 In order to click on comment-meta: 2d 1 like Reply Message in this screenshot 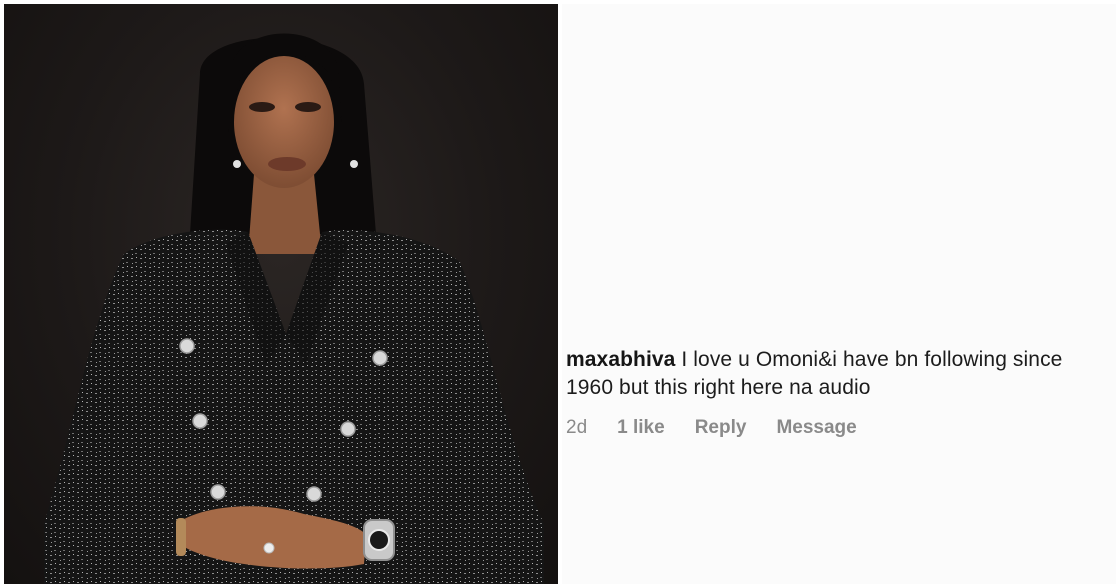, I will do `click(711, 428)`.